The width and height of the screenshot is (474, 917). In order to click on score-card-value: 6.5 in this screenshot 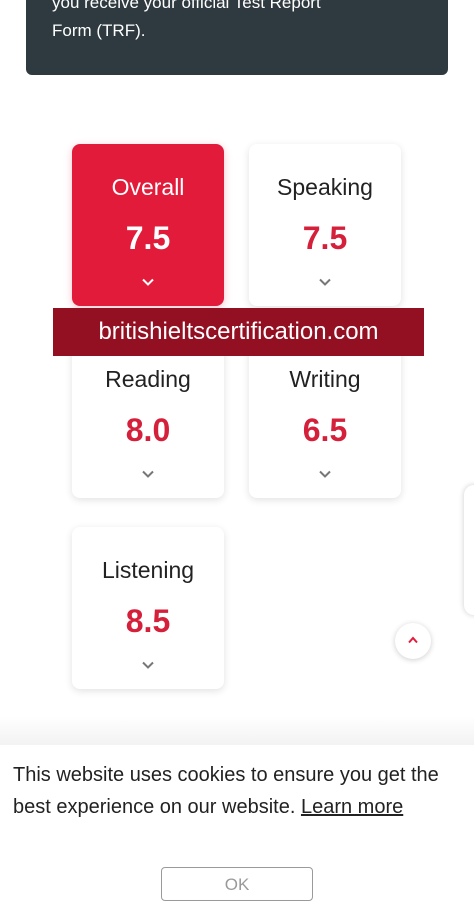, I will do `click(325, 430)`.